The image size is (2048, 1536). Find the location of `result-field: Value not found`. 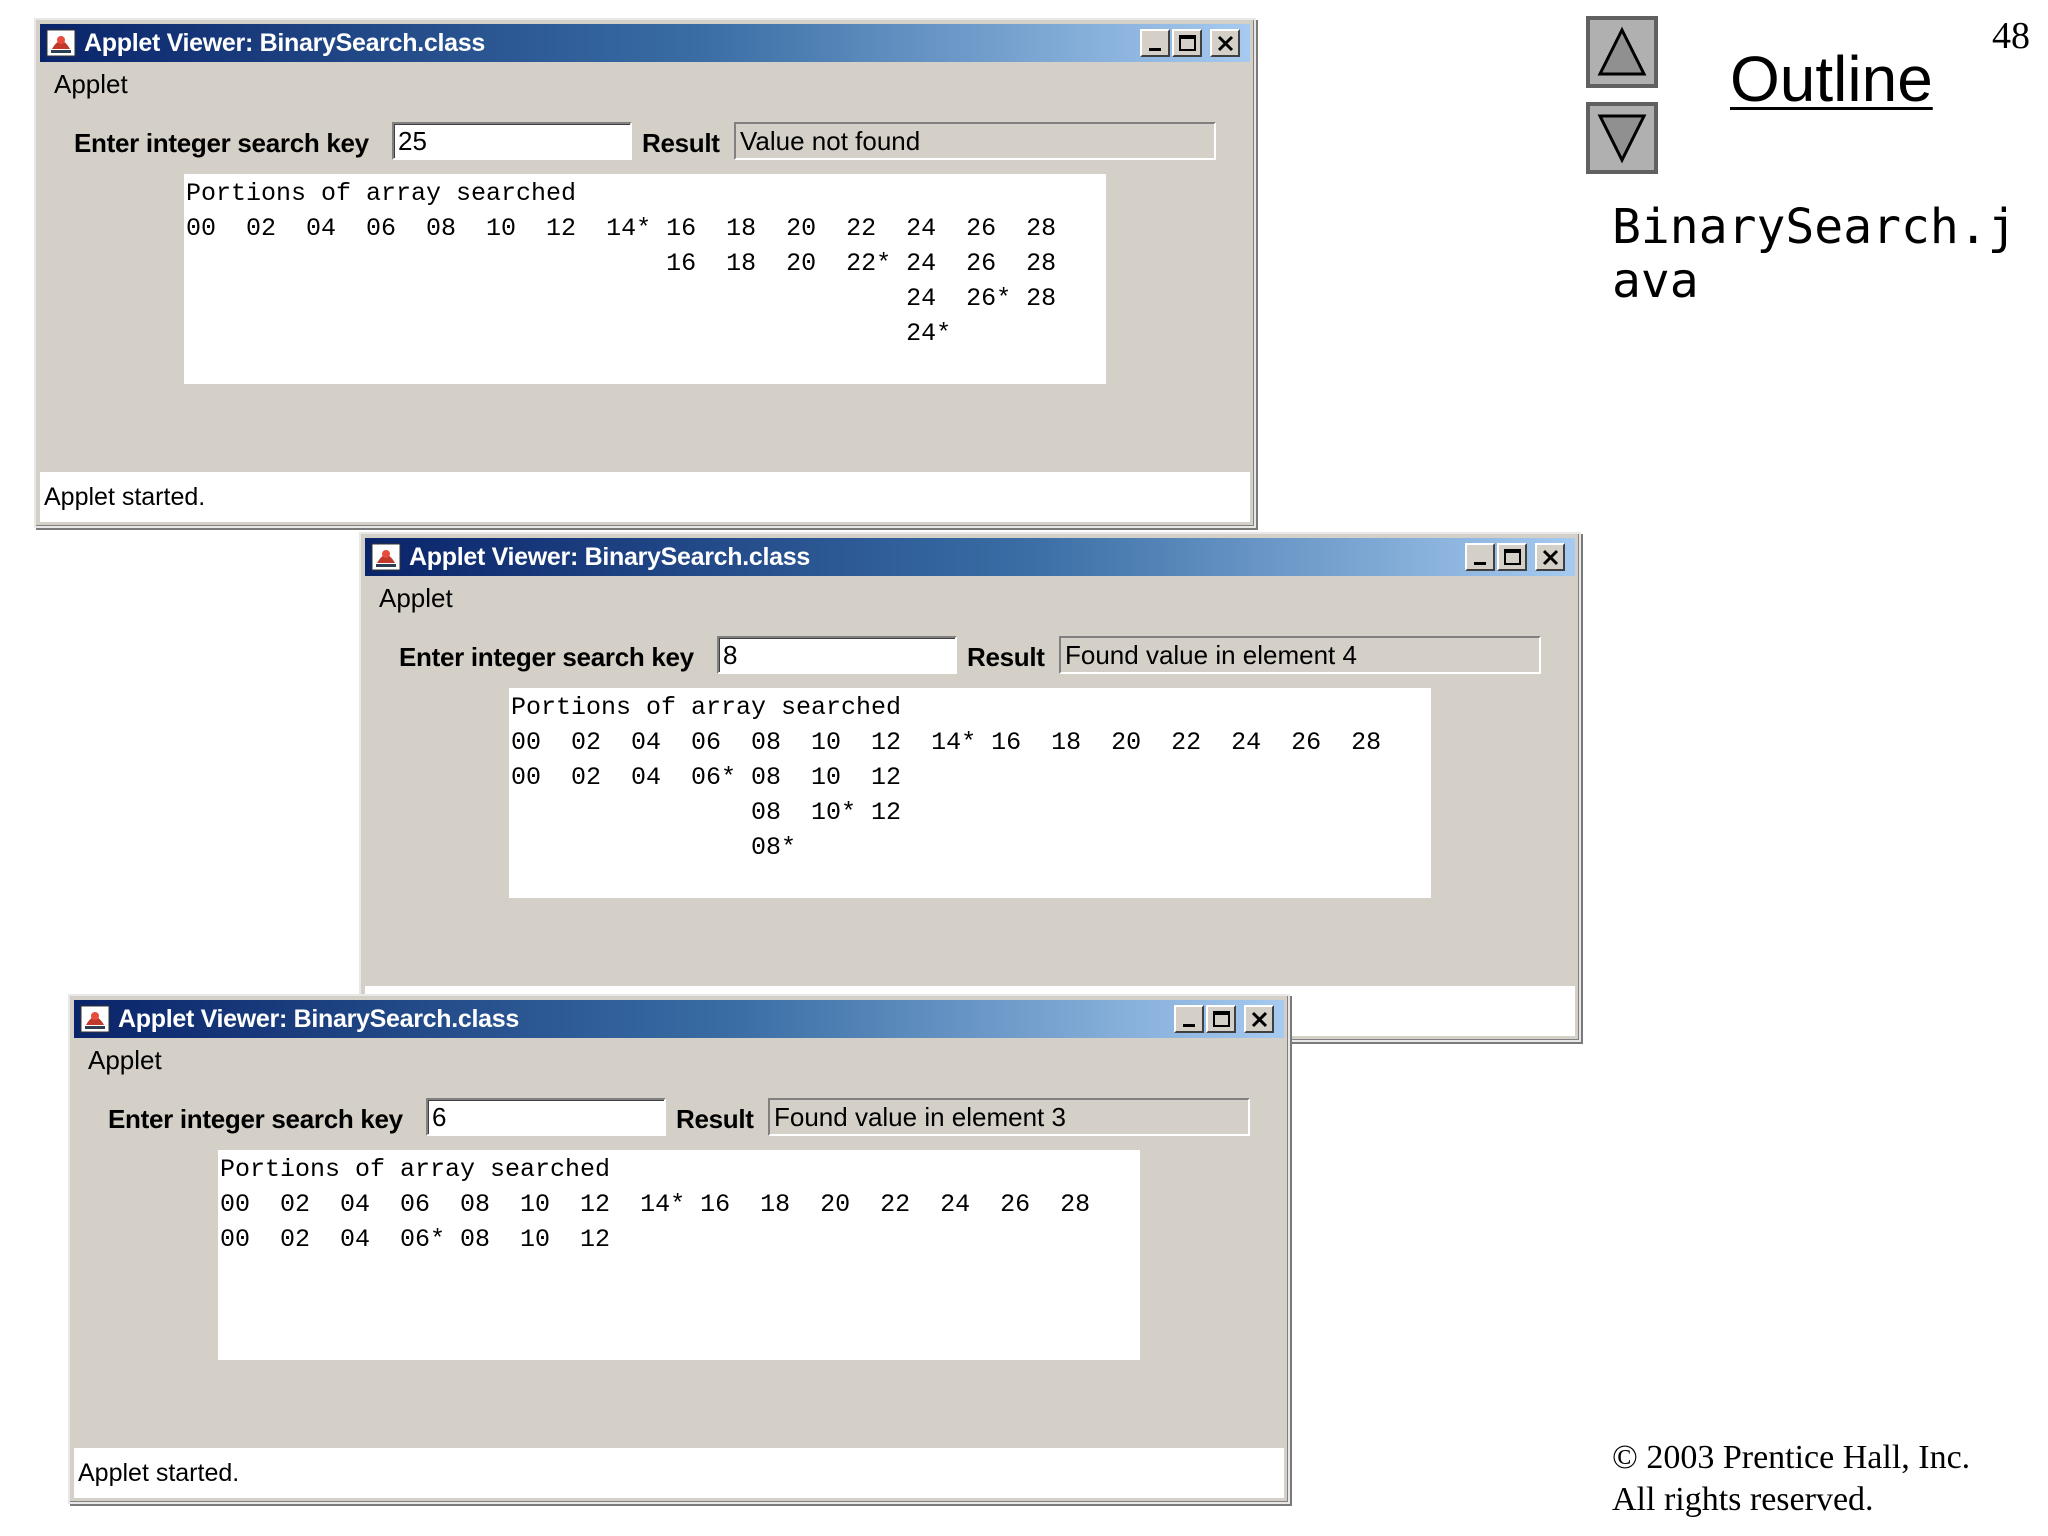

result-field: Value not found is located at coordinates (975, 141).